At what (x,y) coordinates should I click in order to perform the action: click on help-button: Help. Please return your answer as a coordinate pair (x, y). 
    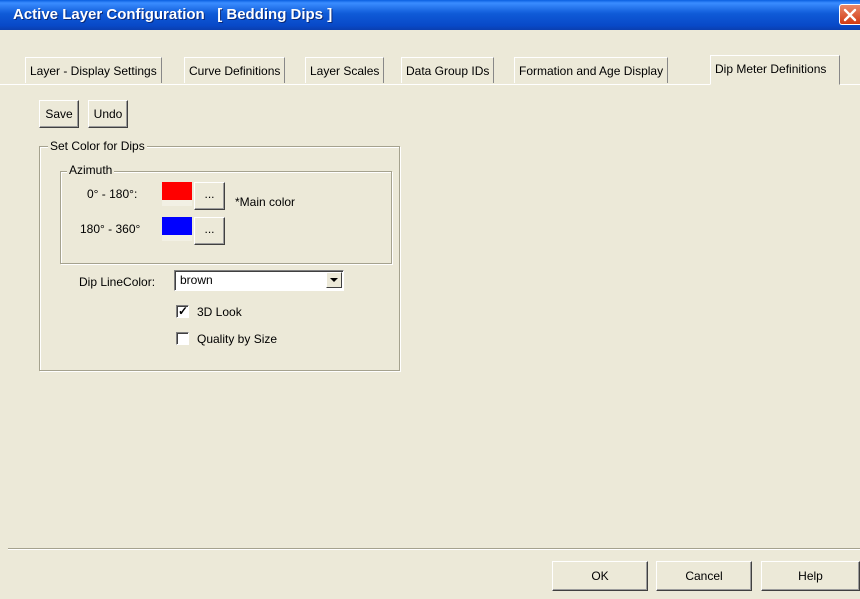
    Looking at the image, I should click on (810, 576).